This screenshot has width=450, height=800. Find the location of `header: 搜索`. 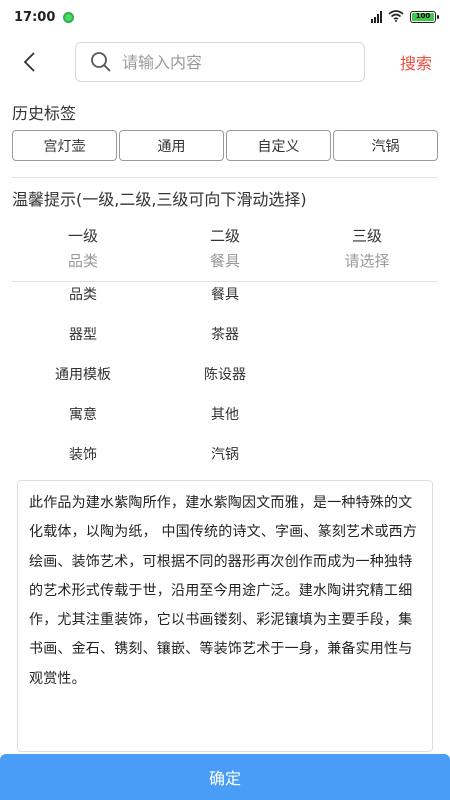

header: 搜索 is located at coordinates (225, 62).